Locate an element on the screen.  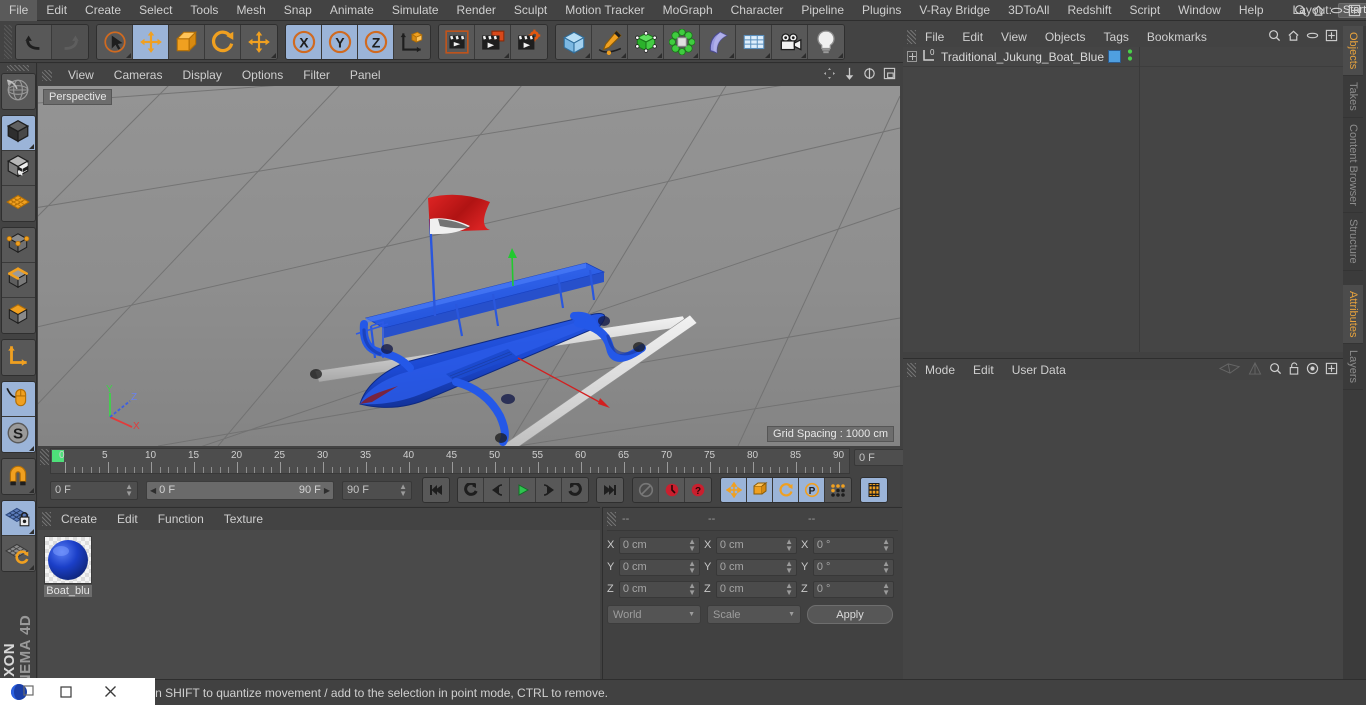
add-cube-button is located at coordinates (574, 41).